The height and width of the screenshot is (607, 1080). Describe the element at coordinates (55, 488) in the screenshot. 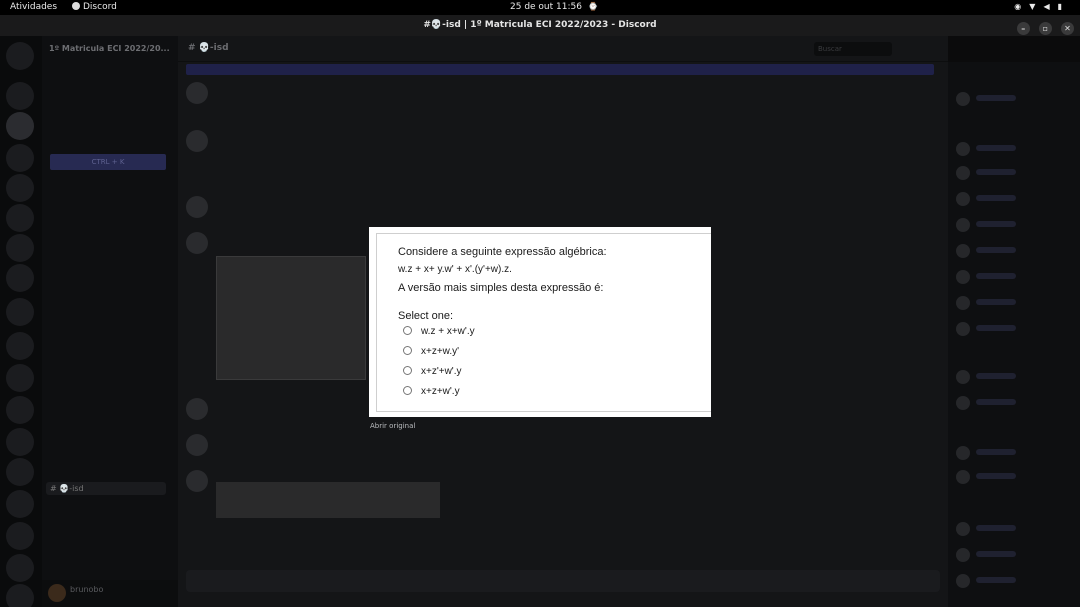

I see `channel-hash-icon: #` at that location.